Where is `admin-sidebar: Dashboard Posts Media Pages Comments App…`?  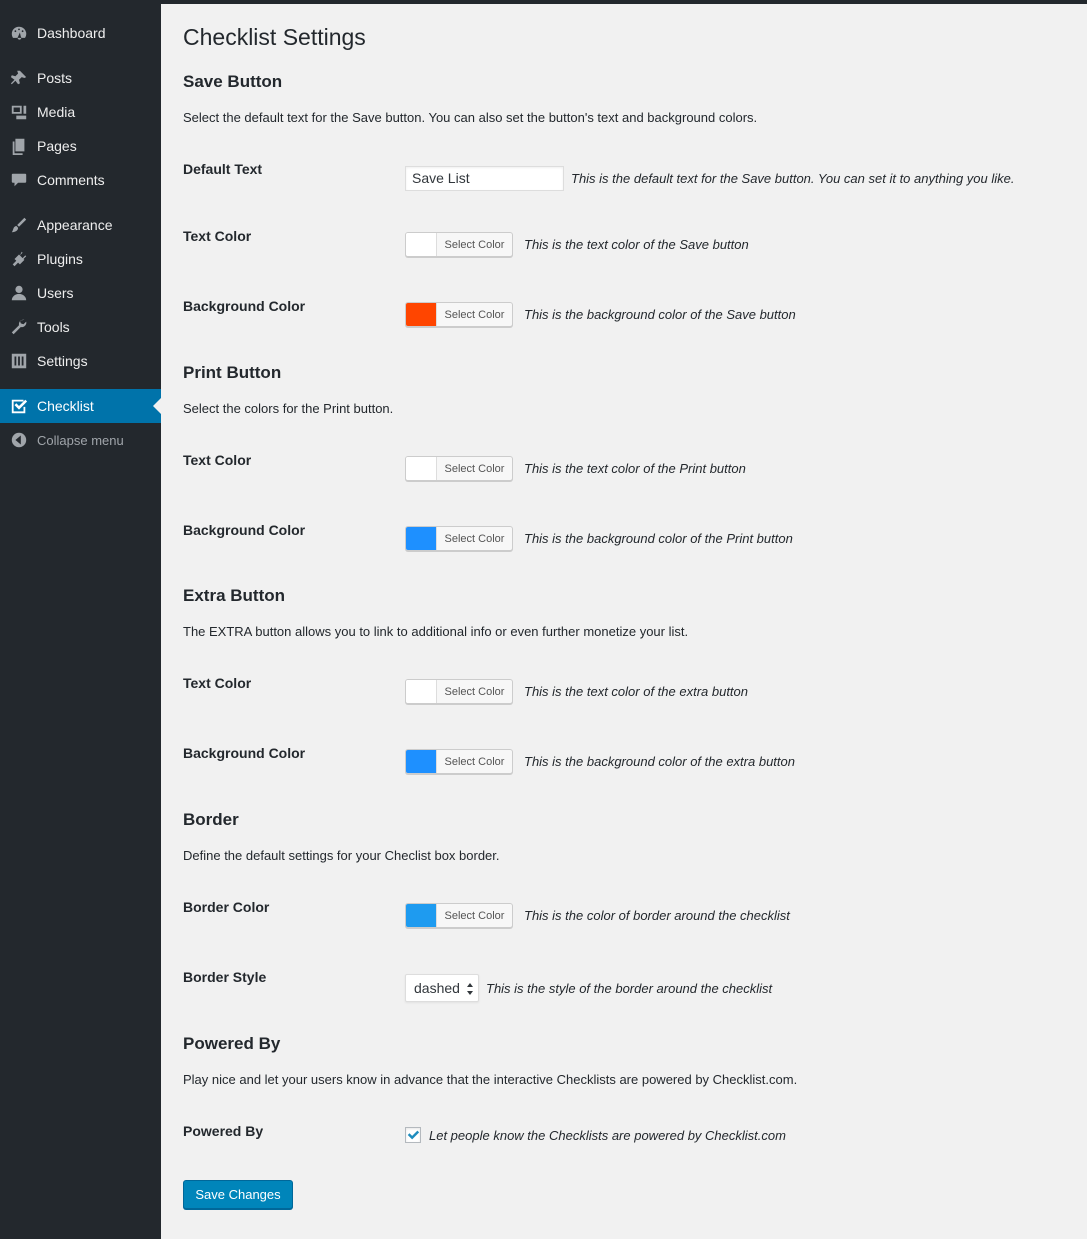 admin-sidebar: Dashboard Posts Media Pages Comments App… is located at coordinates (80, 619).